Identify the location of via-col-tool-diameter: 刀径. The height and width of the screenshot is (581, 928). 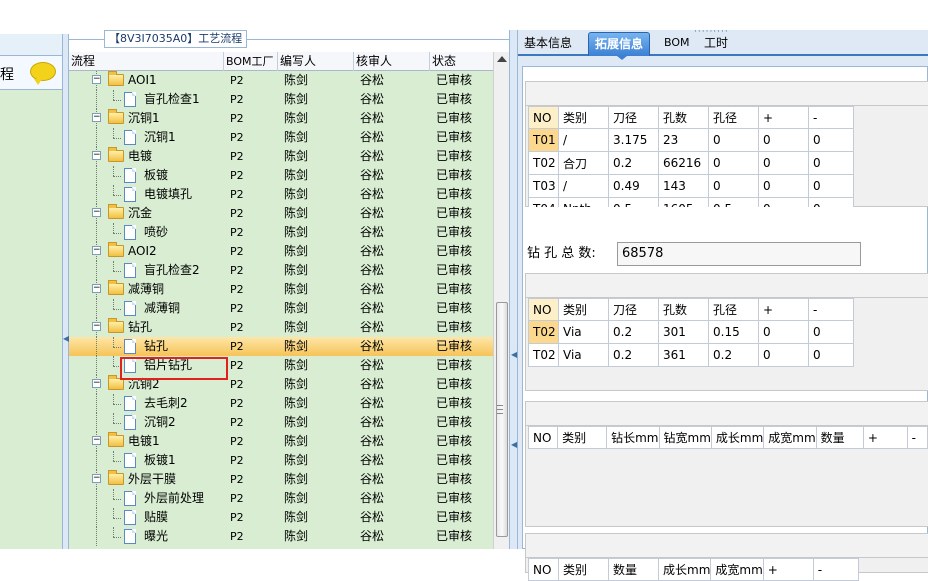
(633, 309).